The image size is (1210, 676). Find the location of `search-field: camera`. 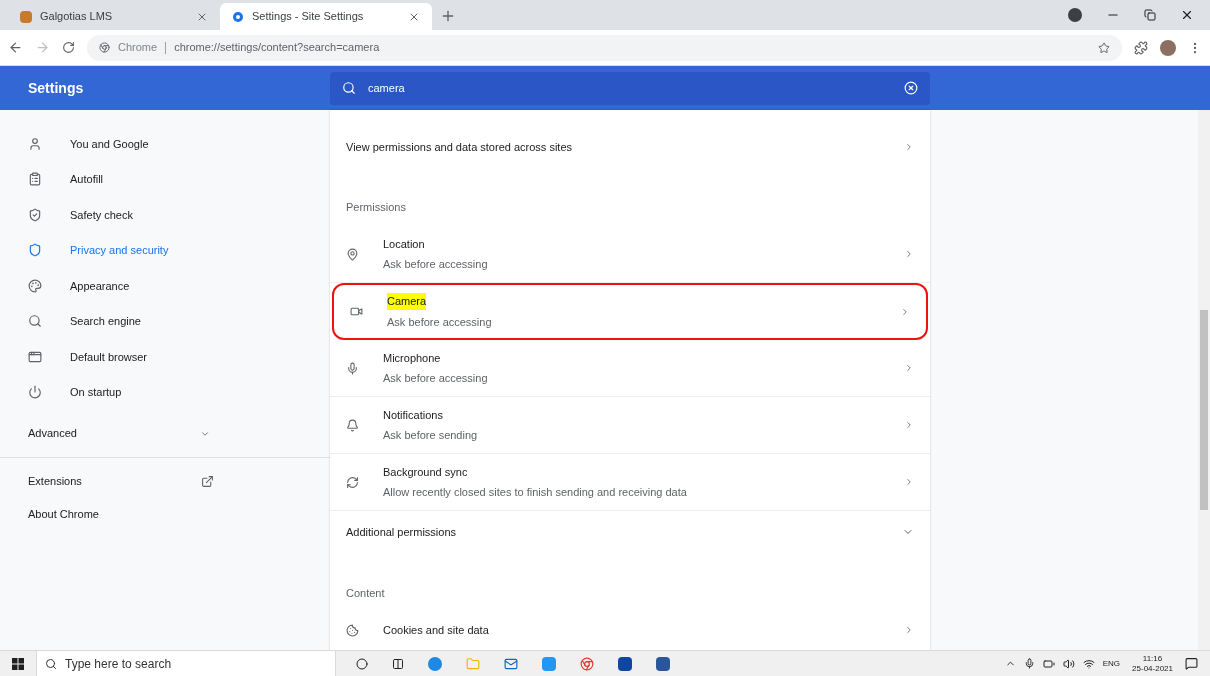

search-field: camera is located at coordinates (630, 88).